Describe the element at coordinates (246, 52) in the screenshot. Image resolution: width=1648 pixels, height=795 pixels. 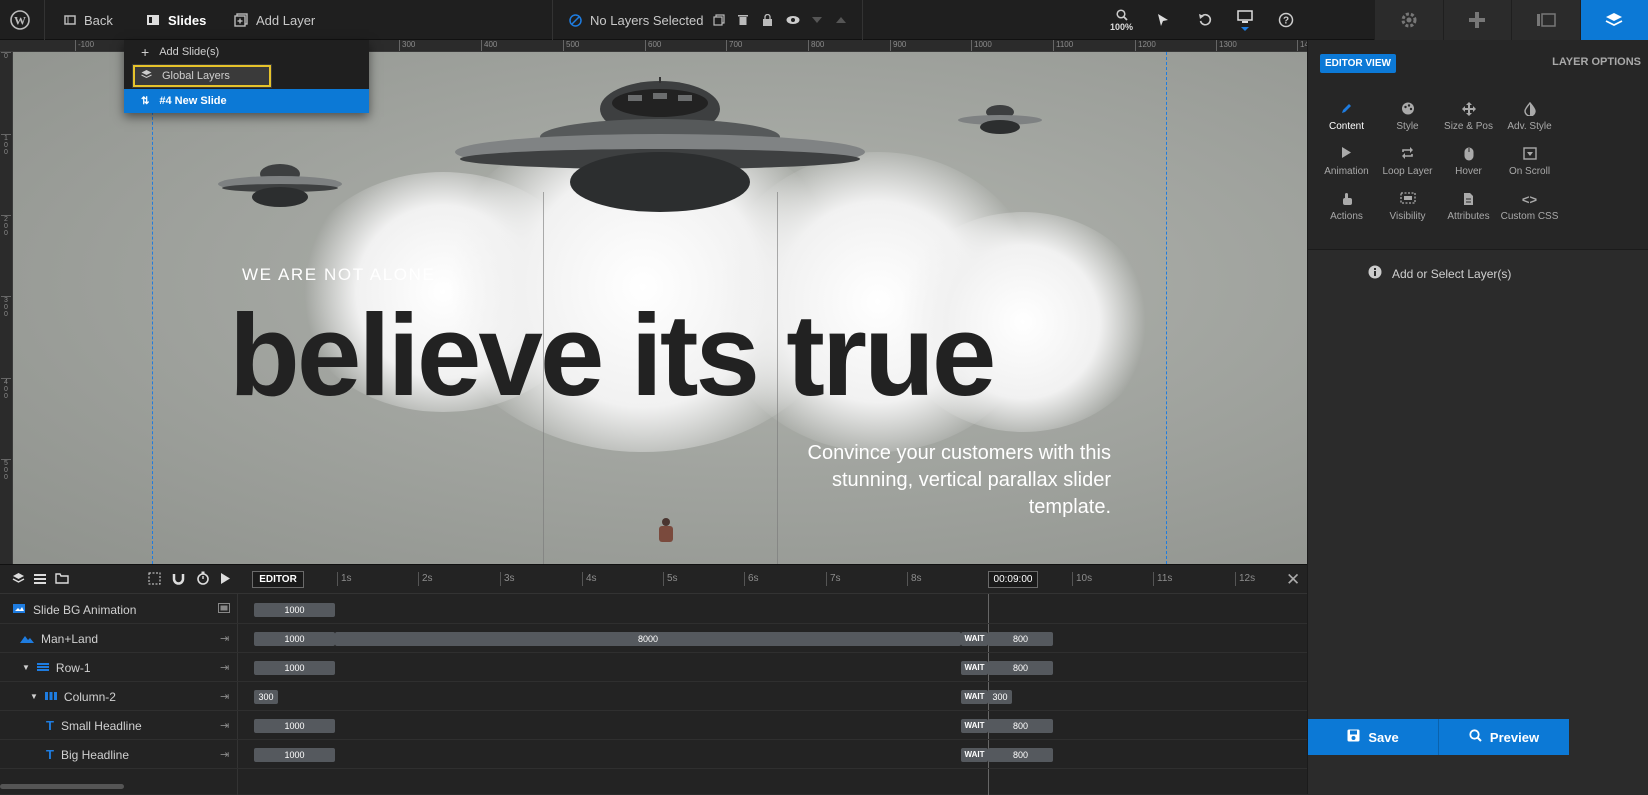
I see `add-slides-item: + Add Slide(s)` at that location.